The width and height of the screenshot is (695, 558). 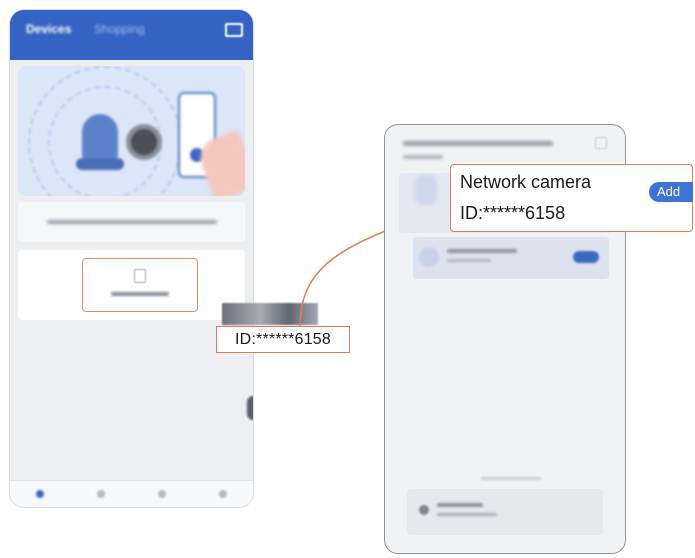 I want to click on add-device-area, so click(x=131, y=285).